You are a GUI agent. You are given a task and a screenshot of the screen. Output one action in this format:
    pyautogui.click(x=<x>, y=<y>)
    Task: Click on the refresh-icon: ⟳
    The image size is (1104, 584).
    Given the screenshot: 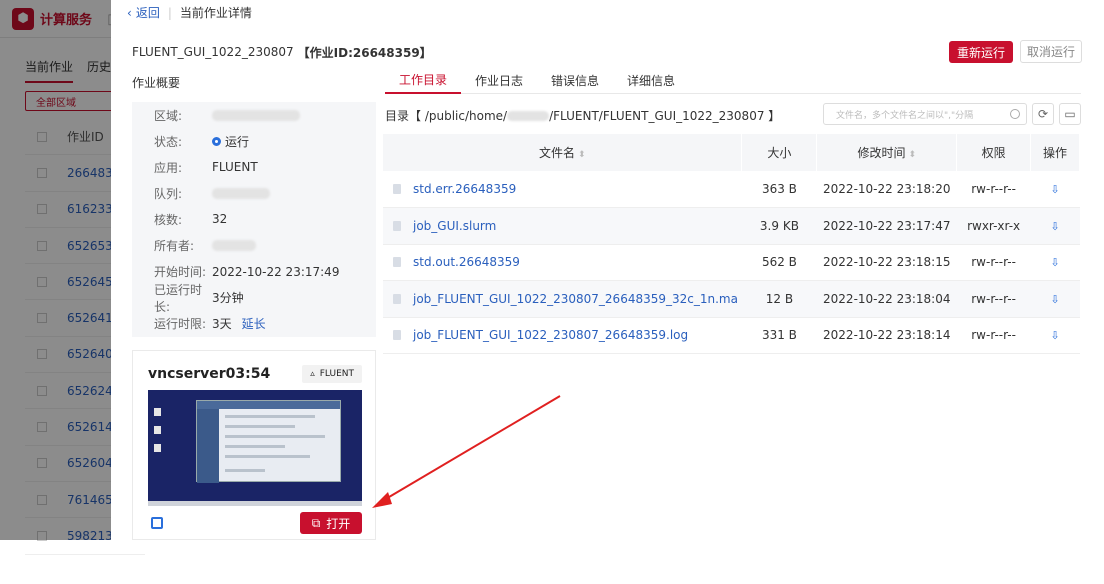 What is the action you would take?
    pyautogui.click(x=1043, y=114)
    